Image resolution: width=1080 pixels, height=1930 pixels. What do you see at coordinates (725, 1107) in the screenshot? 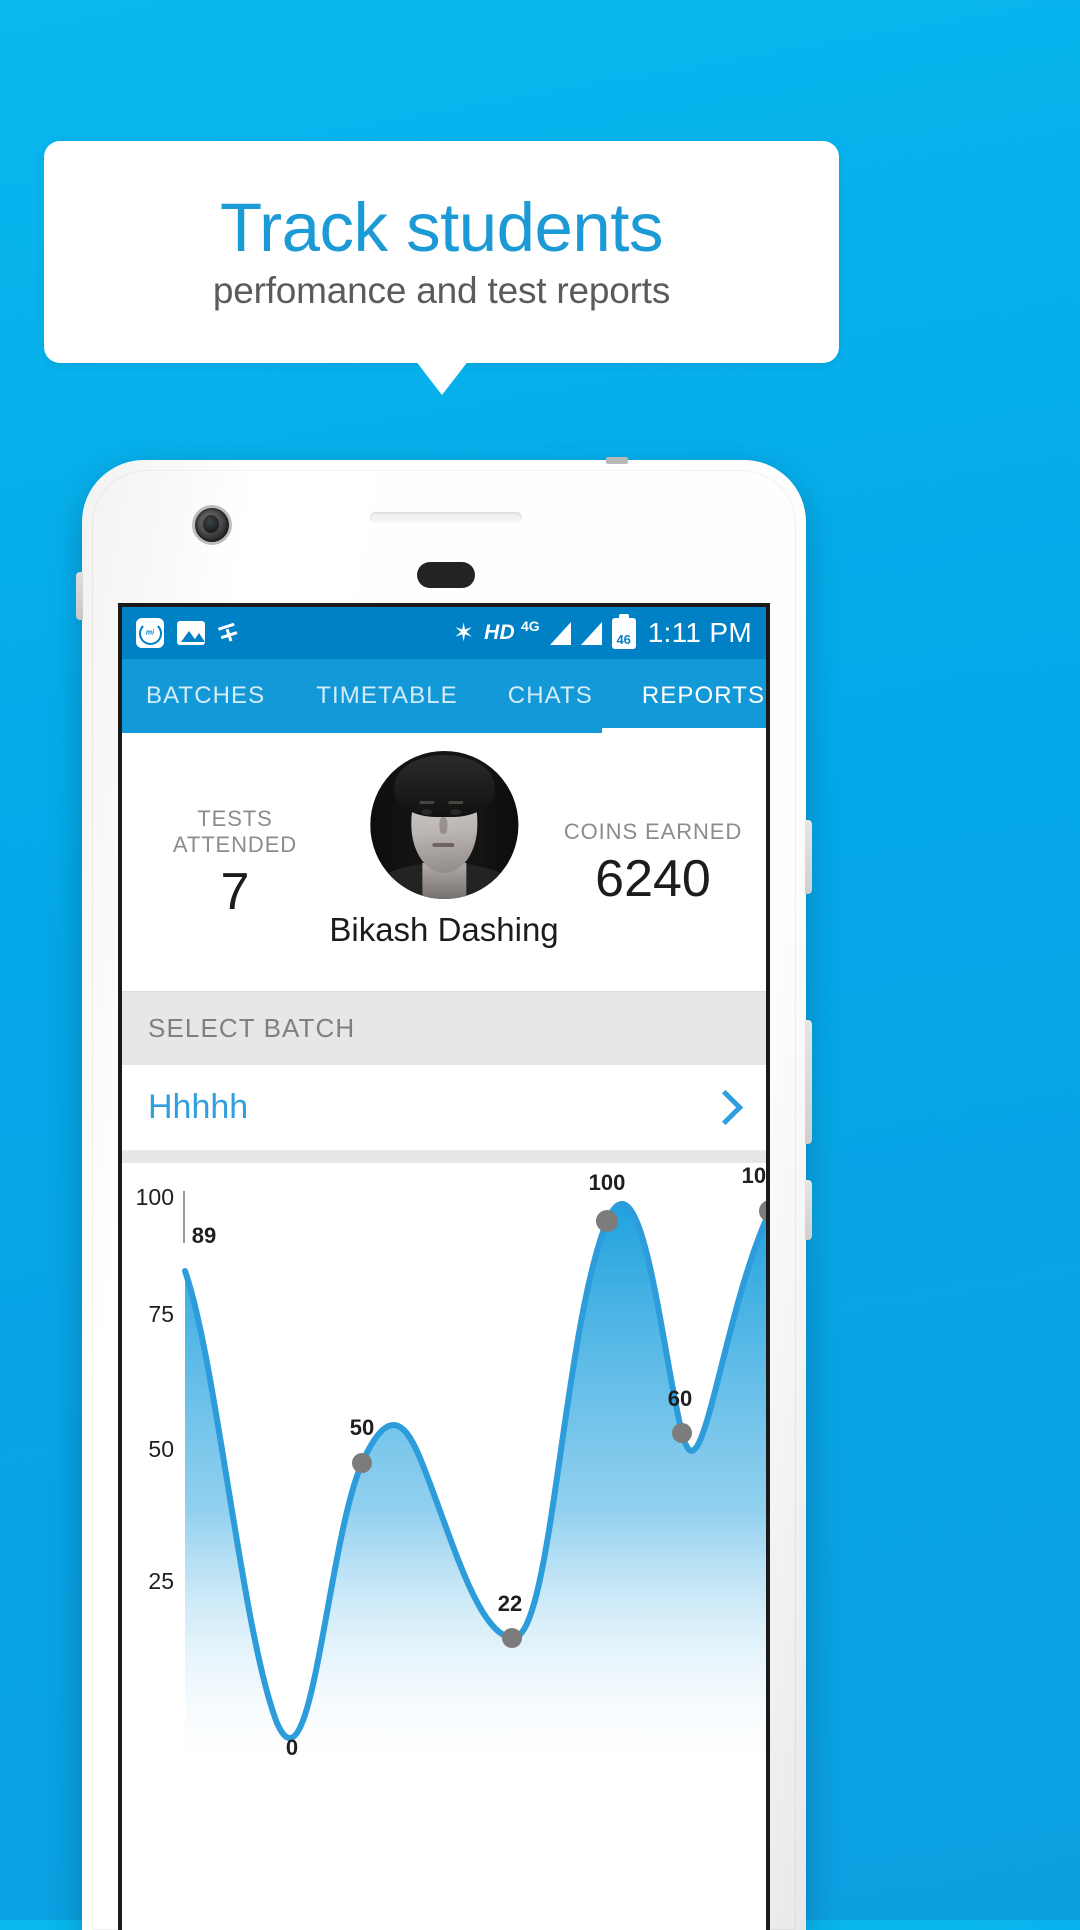
I see `chevron-right-icon` at bounding box center [725, 1107].